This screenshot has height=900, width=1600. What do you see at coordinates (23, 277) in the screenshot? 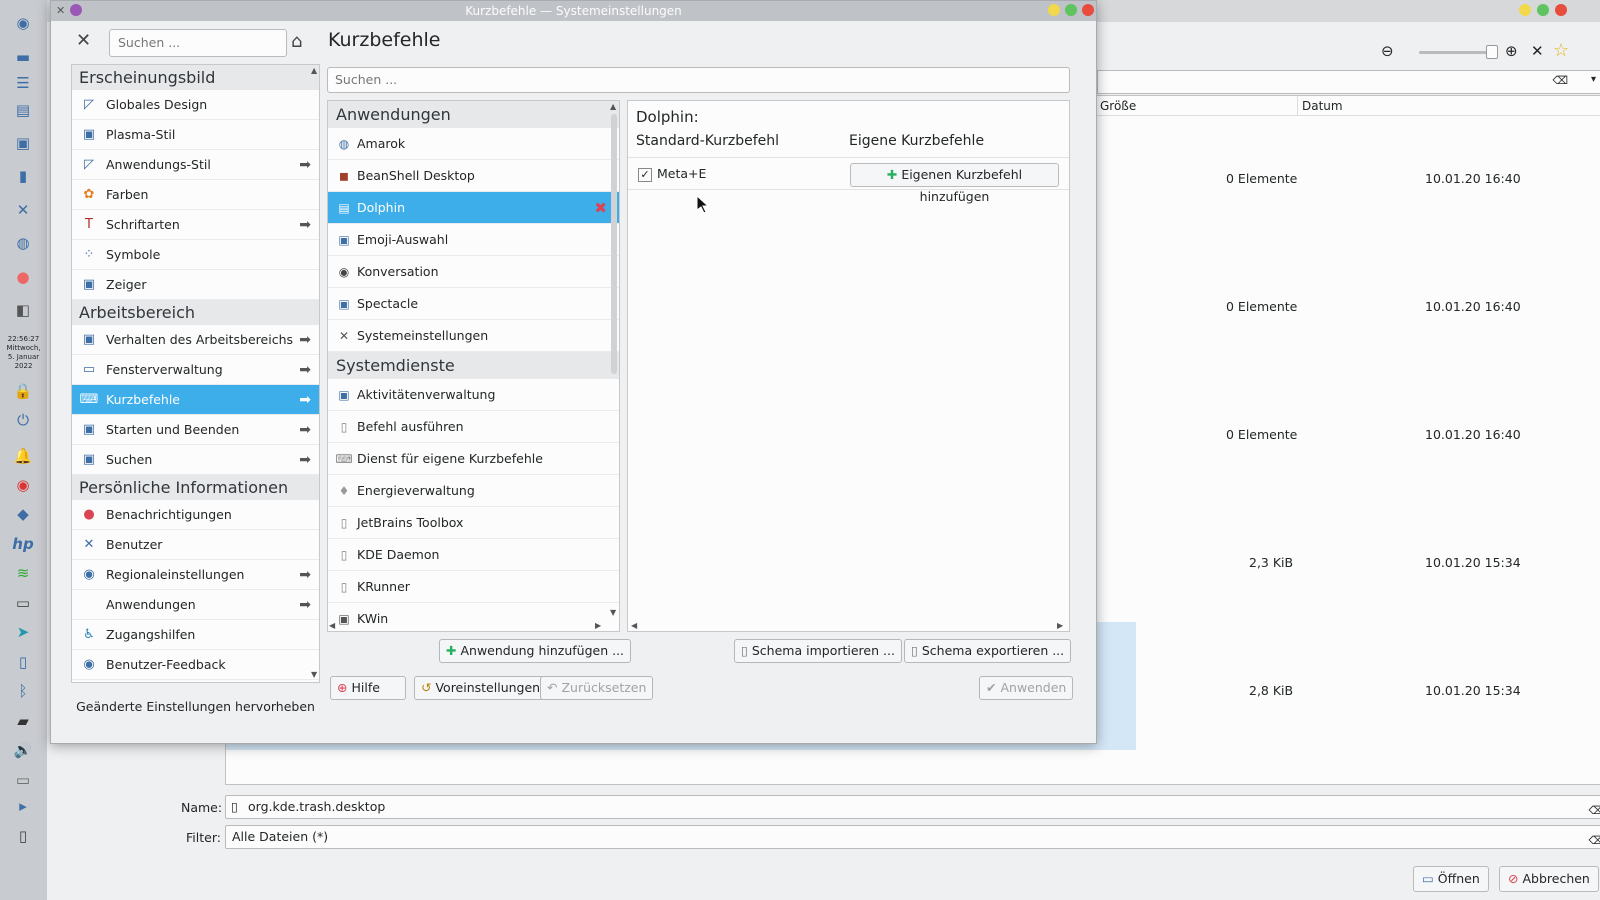
I see `firefox-icon: ●` at bounding box center [23, 277].